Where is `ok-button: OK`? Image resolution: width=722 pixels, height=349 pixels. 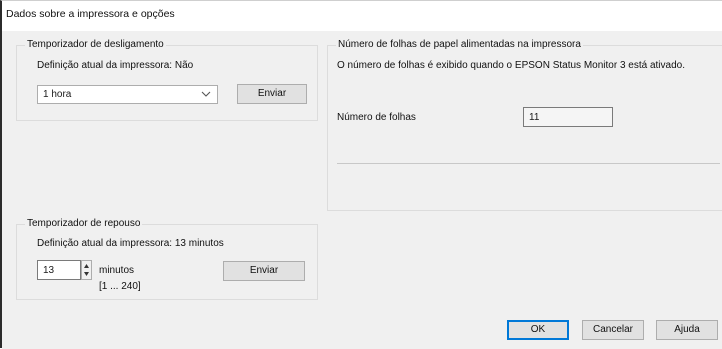 ok-button: OK is located at coordinates (538, 330).